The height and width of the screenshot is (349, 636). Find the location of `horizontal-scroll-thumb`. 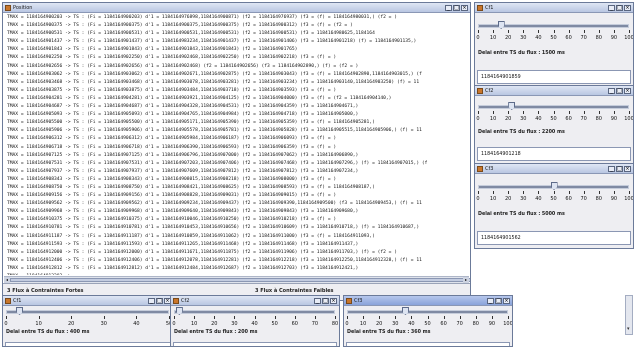

horizontal-scroll-thumb is located at coordinates (240, 280).